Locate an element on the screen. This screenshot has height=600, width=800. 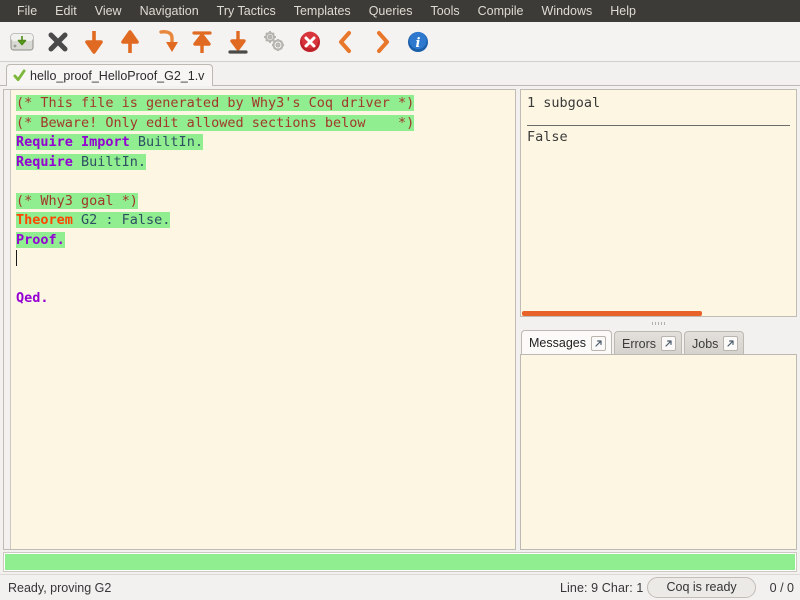
stop-icon is located at coordinates (310, 41).